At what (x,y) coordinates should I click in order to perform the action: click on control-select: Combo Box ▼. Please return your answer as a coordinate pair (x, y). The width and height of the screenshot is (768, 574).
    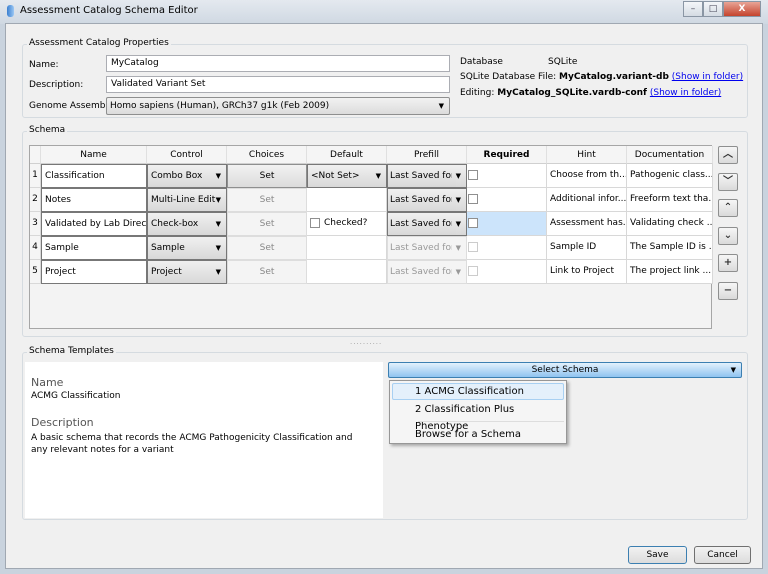
    Looking at the image, I should click on (187, 176).